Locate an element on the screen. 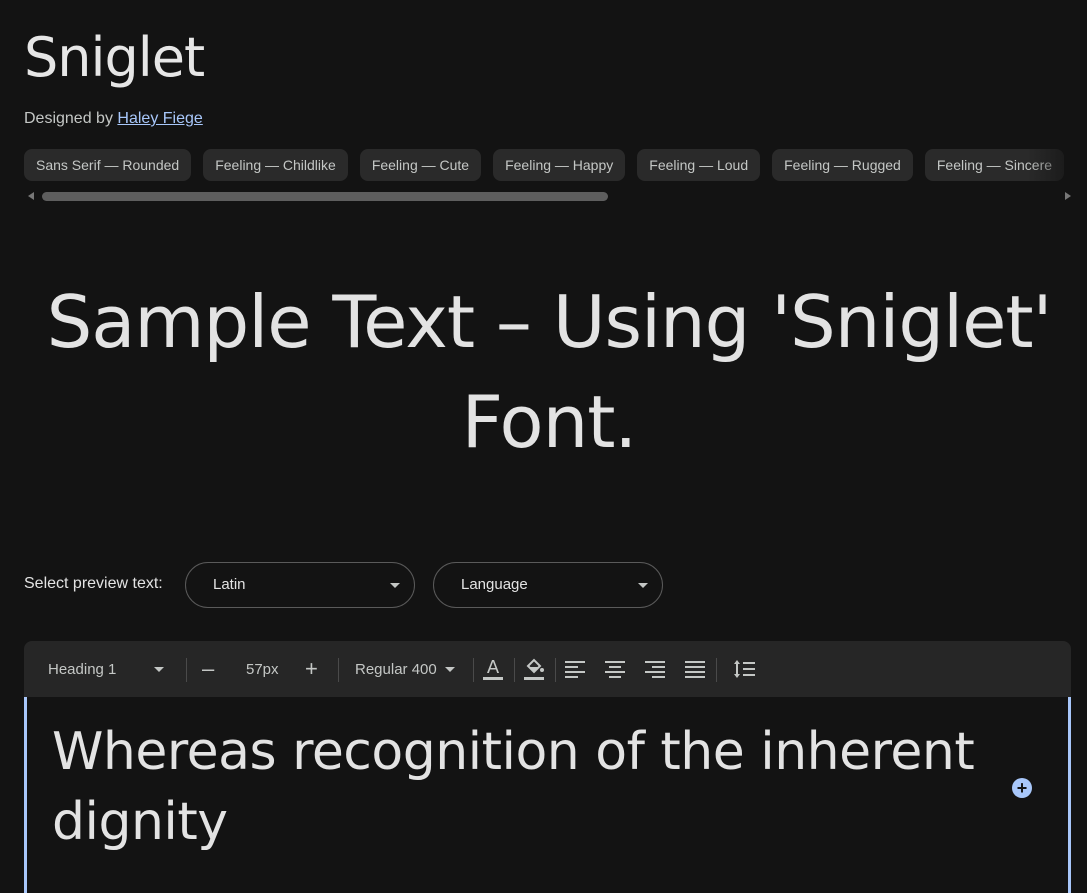 The width and height of the screenshot is (1087, 893). plus-icon: + is located at coordinates (311, 668).